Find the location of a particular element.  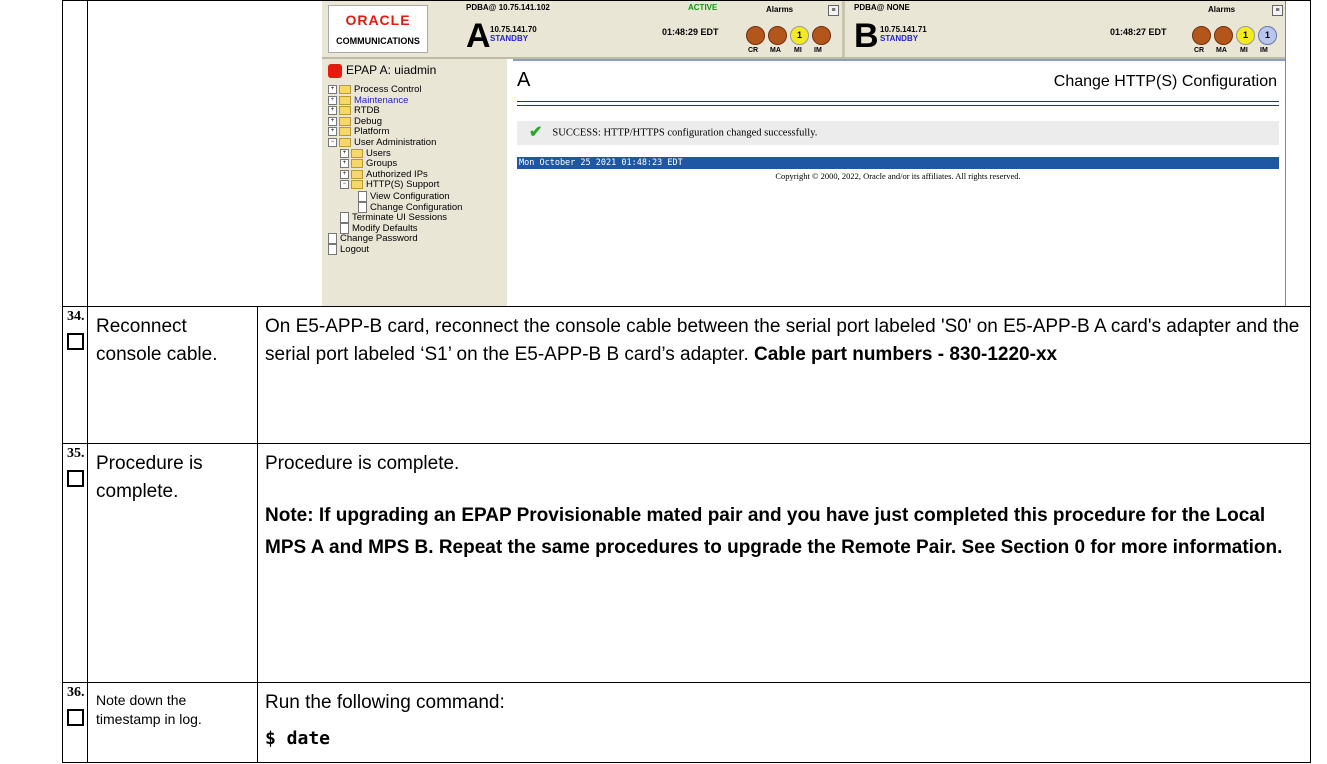

menu-item-label: User Administration is located at coordinates (395, 142).